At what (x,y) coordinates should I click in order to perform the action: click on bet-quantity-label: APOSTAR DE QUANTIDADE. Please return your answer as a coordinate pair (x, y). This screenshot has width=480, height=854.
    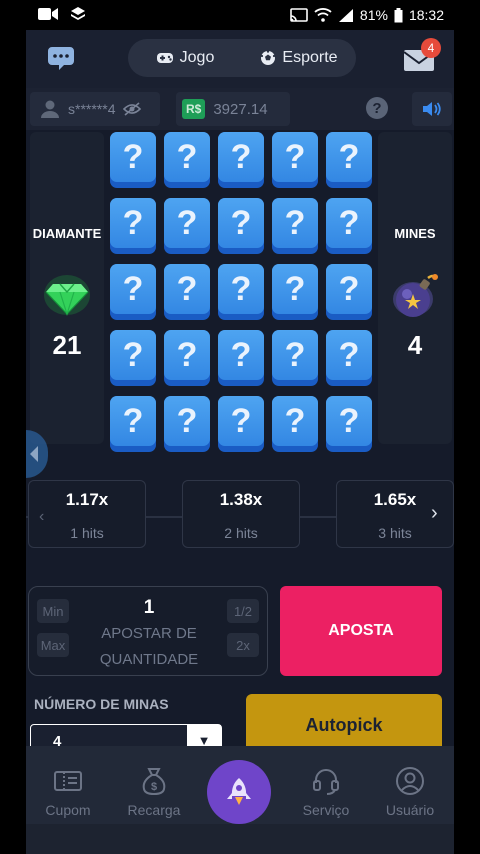
    Looking at the image, I should click on (149, 646).